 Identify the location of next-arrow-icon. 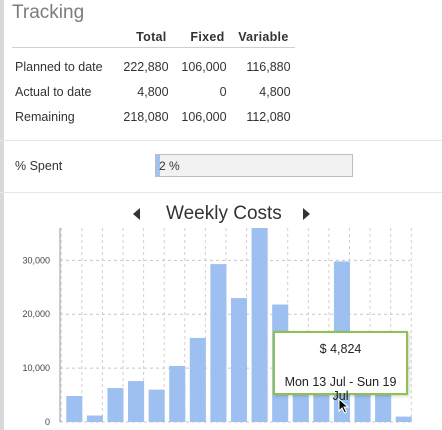
(306, 214).